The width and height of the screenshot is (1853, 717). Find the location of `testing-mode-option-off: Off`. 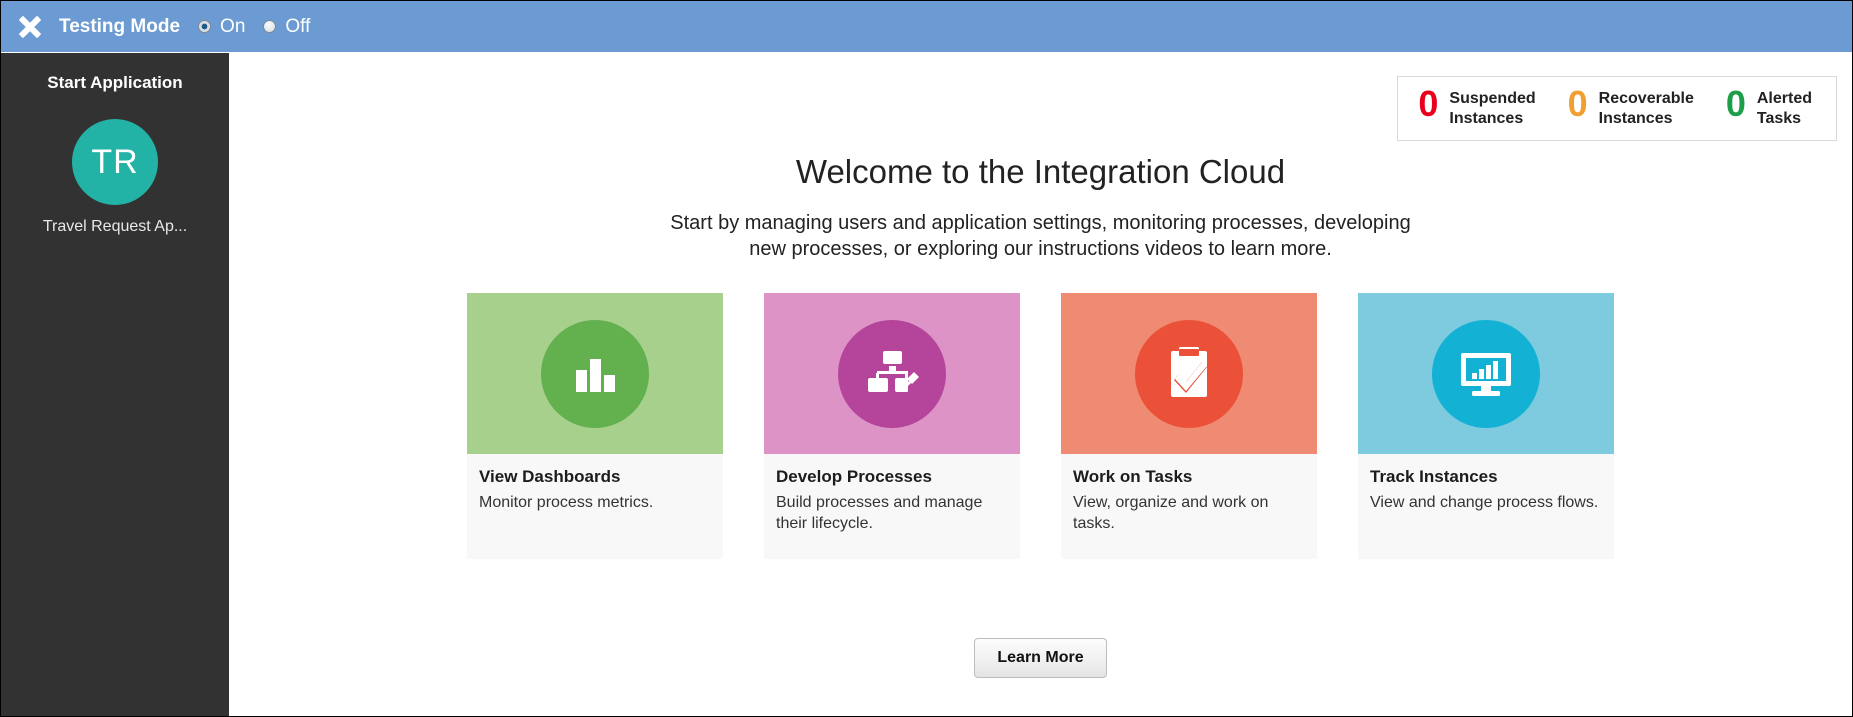

testing-mode-option-off: Off is located at coordinates (286, 27).